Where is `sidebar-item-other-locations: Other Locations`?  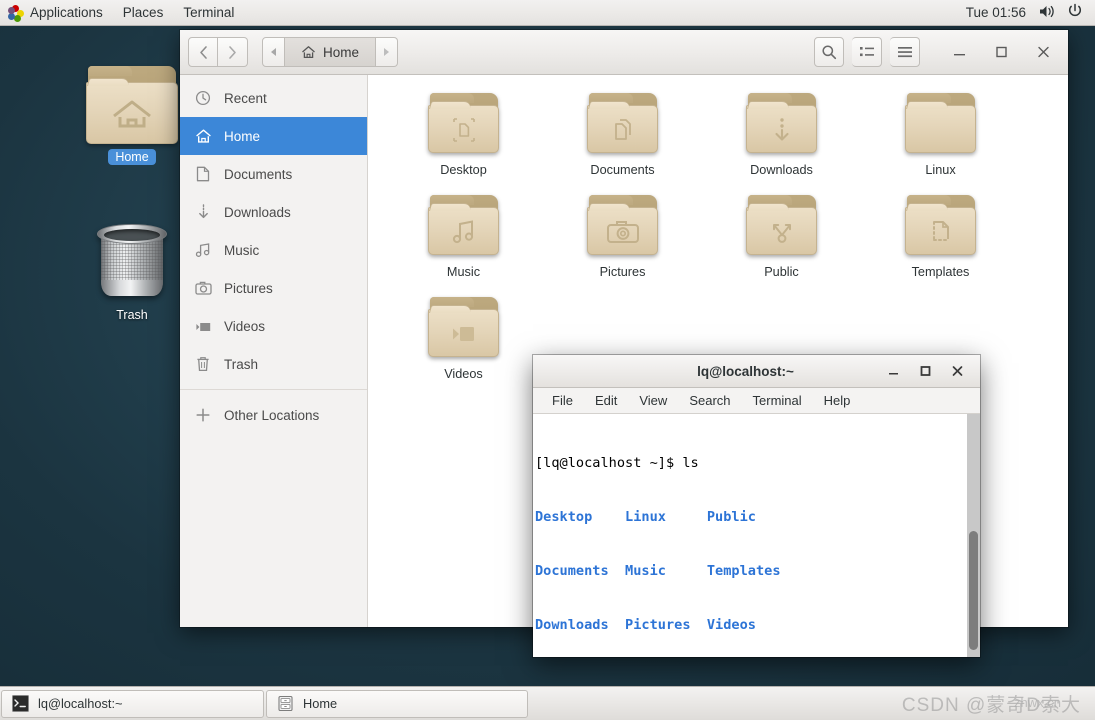 sidebar-item-other-locations: Other Locations is located at coordinates (273, 415).